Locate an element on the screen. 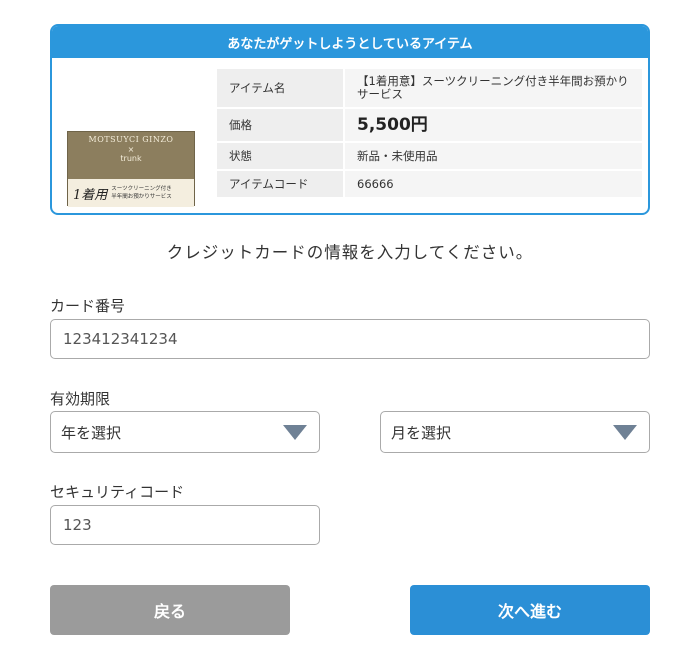  row-label-condition: 状態 is located at coordinates (281, 156).